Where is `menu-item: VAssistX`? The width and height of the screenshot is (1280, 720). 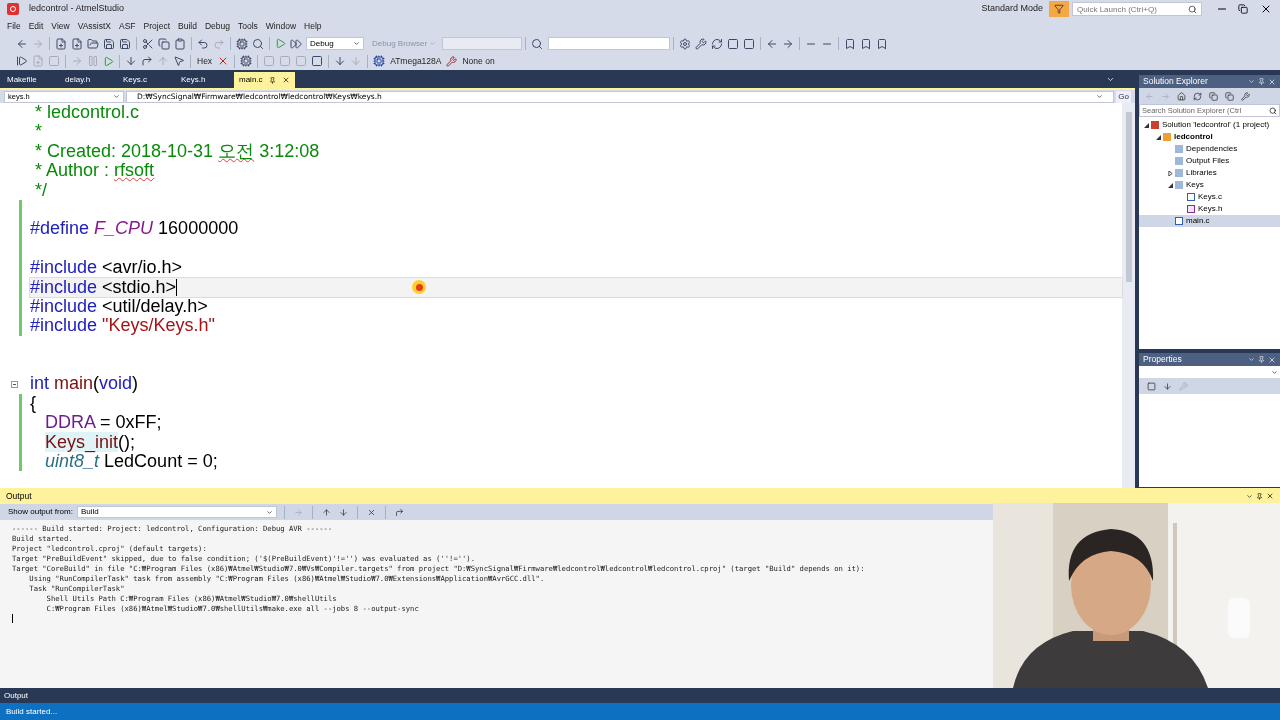
menu-item: VAssistX is located at coordinates (94, 26).